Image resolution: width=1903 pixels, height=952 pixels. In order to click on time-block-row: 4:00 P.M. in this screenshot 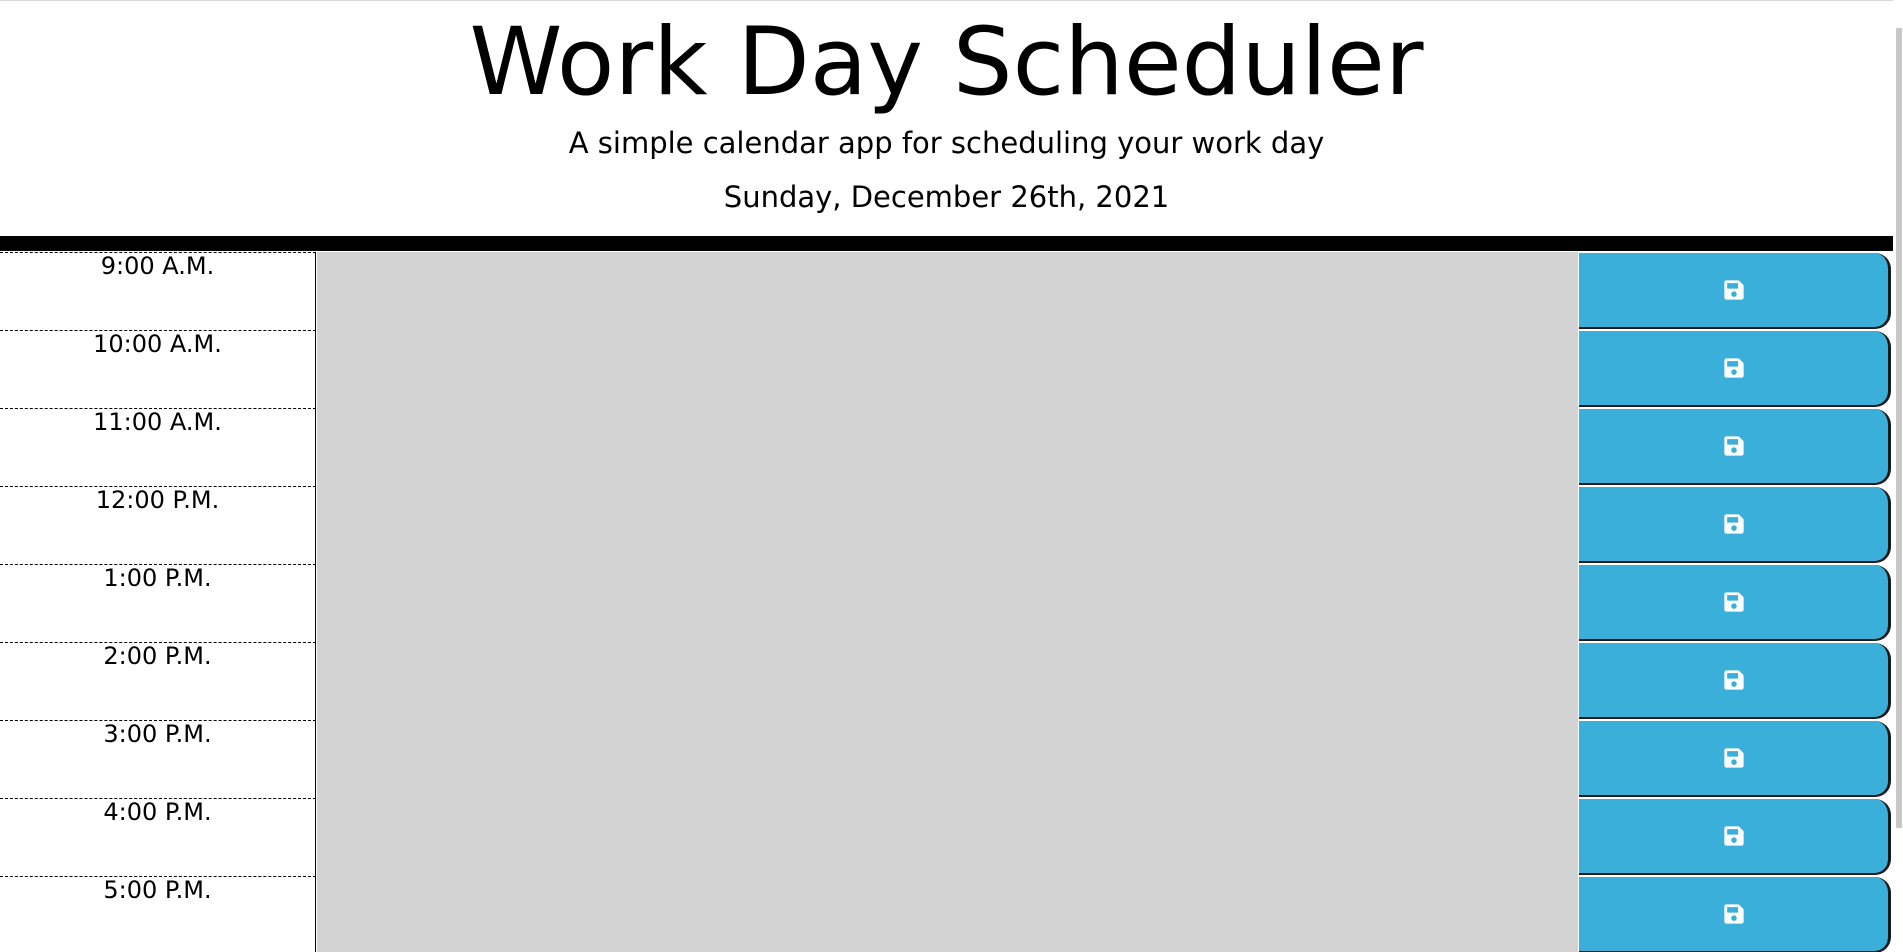, I will do `click(946, 837)`.